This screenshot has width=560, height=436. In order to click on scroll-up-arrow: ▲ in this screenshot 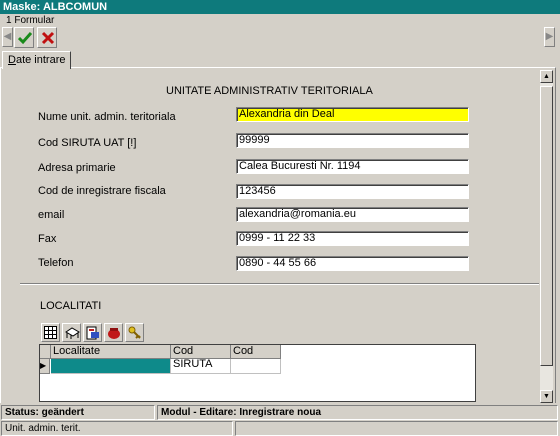, I will do `click(546, 76)`.